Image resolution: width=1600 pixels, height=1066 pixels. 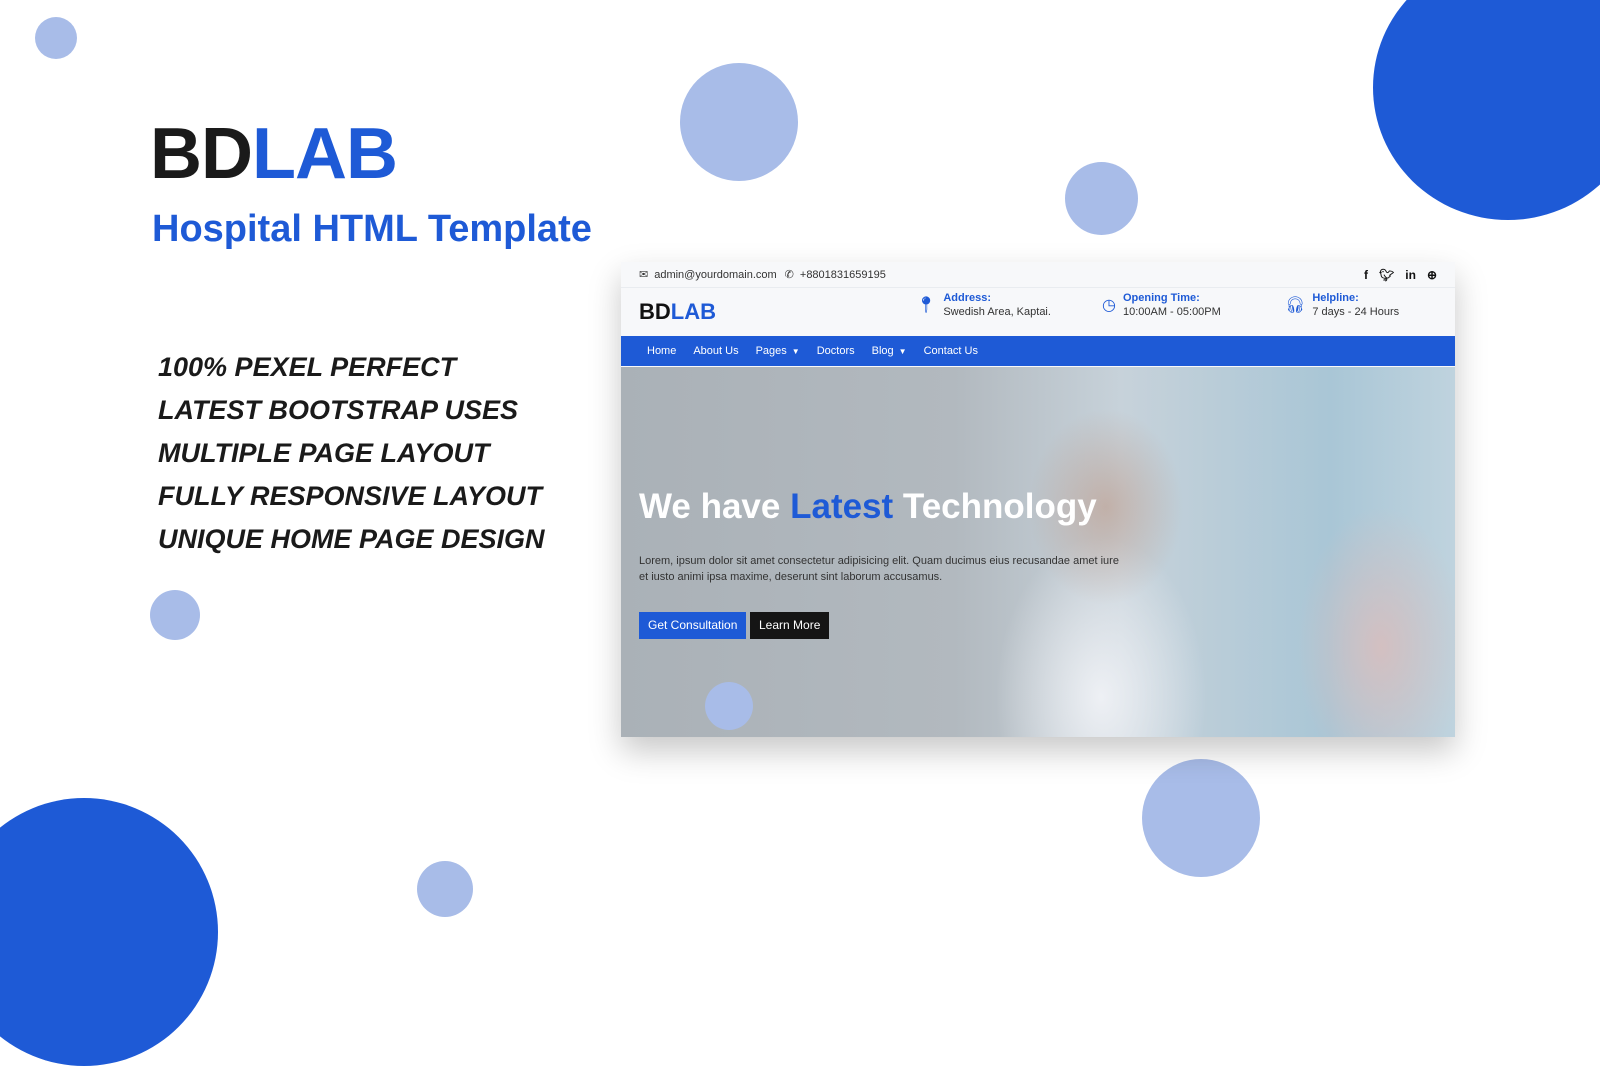 I want to click on map-pin-icon: 📍︎, so click(x=926, y=305).